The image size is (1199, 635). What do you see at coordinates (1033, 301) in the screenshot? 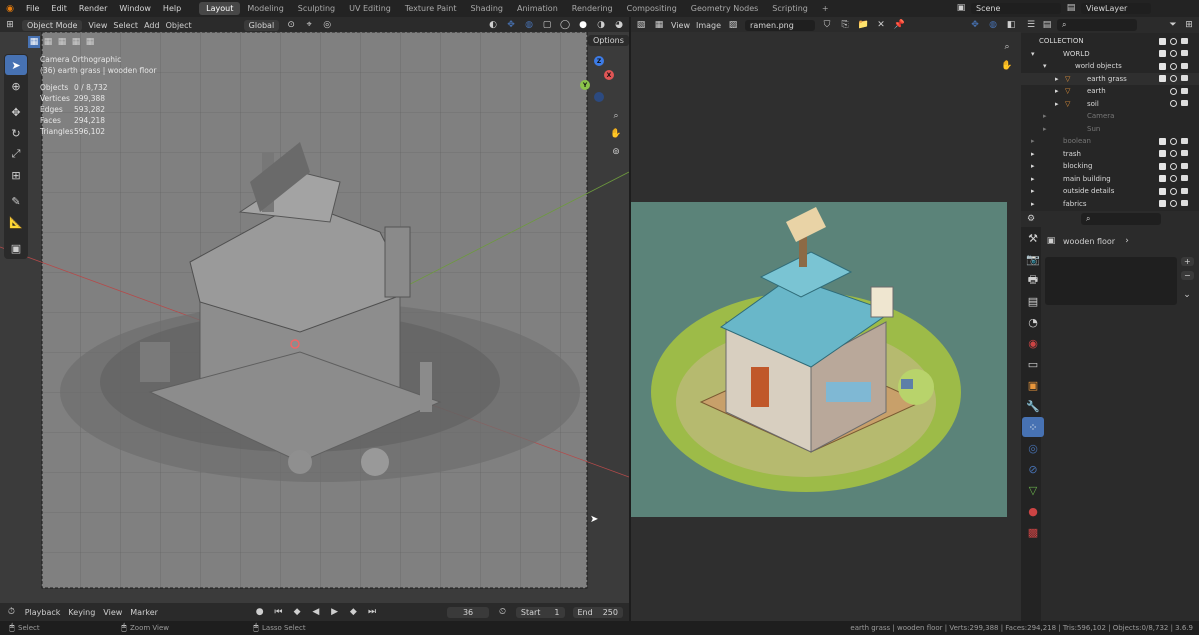
I see `view-layer-tab-icon: ▤` at bounding box center [1033, 301].